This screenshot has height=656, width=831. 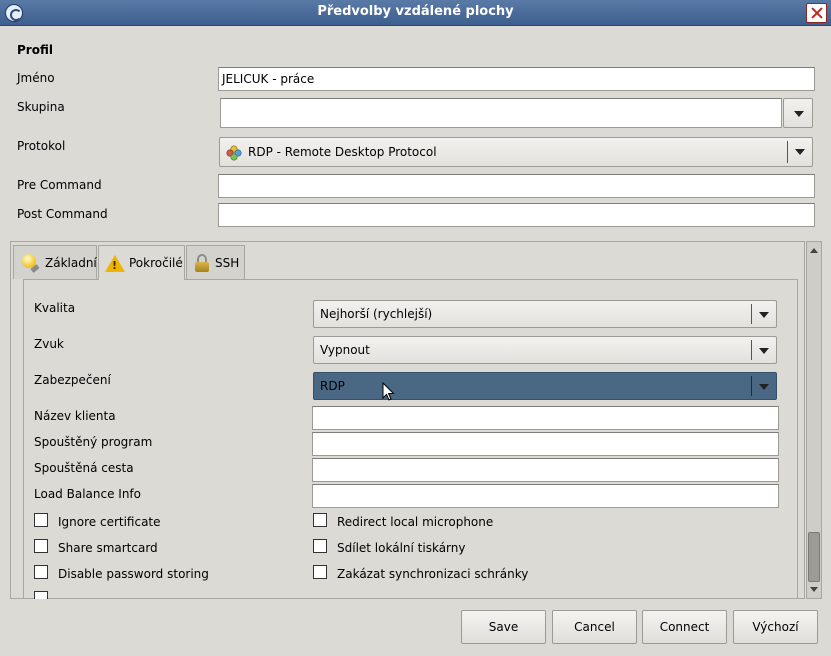 What do you see at coordinates (814, 420) in the screenshot?
I see `vertical-scrollbar` at bounding box center [814, 420].